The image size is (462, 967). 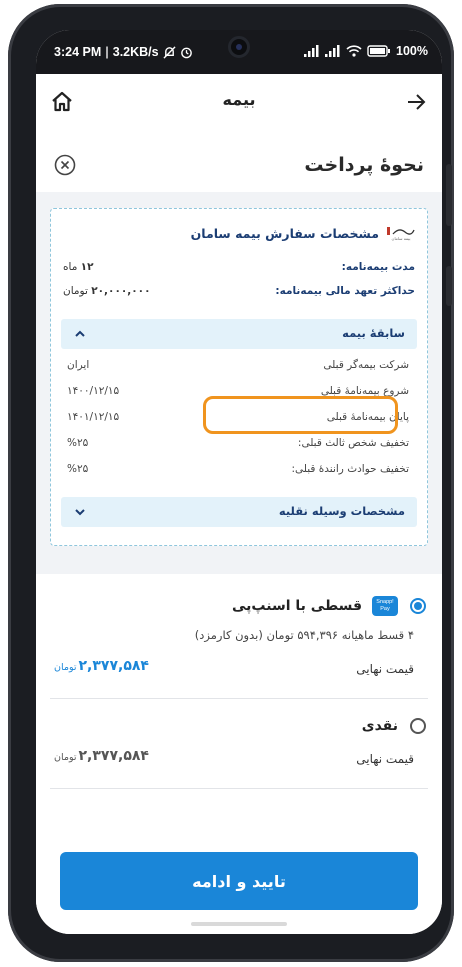 I want to click on chevron-down-icon, so click(x=80, y=512).